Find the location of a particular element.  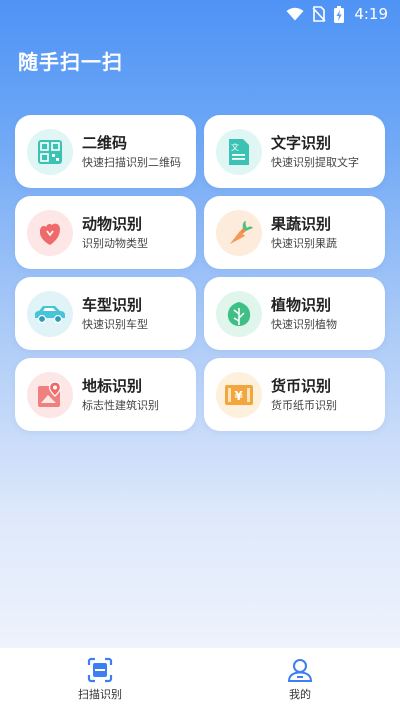

feature-title: 植物识别 is located at coordinates (301, 305).